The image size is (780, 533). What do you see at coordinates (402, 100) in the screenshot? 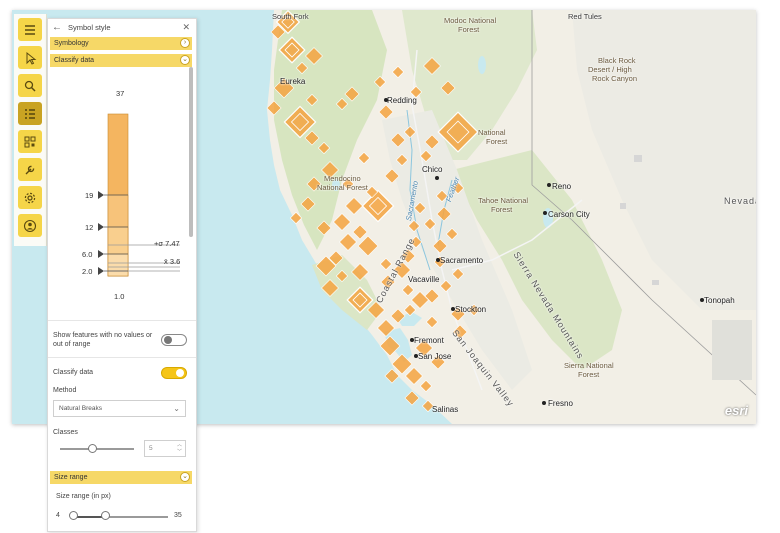
I see `map-label-redding: Redding` at bounding box center [402, 100].